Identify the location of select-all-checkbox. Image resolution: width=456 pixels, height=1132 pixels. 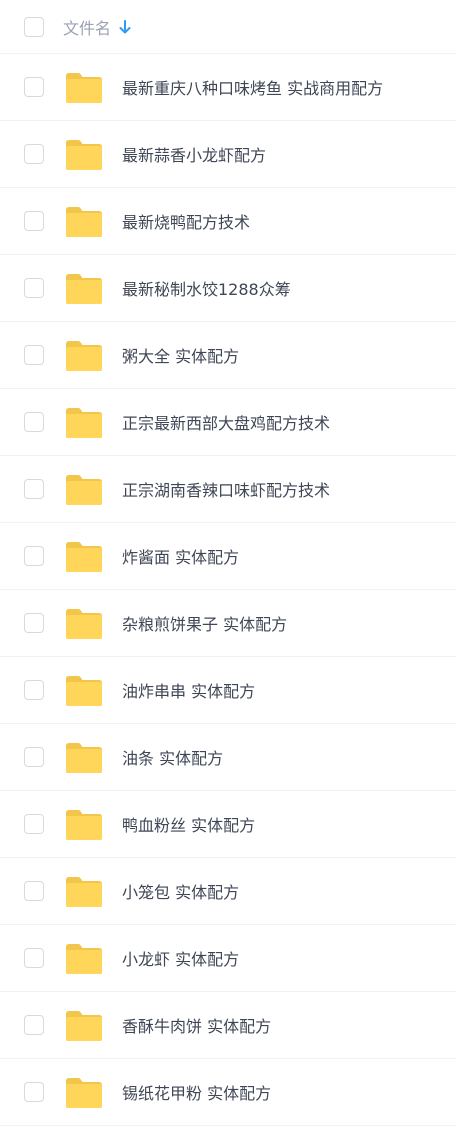
(34, 26).